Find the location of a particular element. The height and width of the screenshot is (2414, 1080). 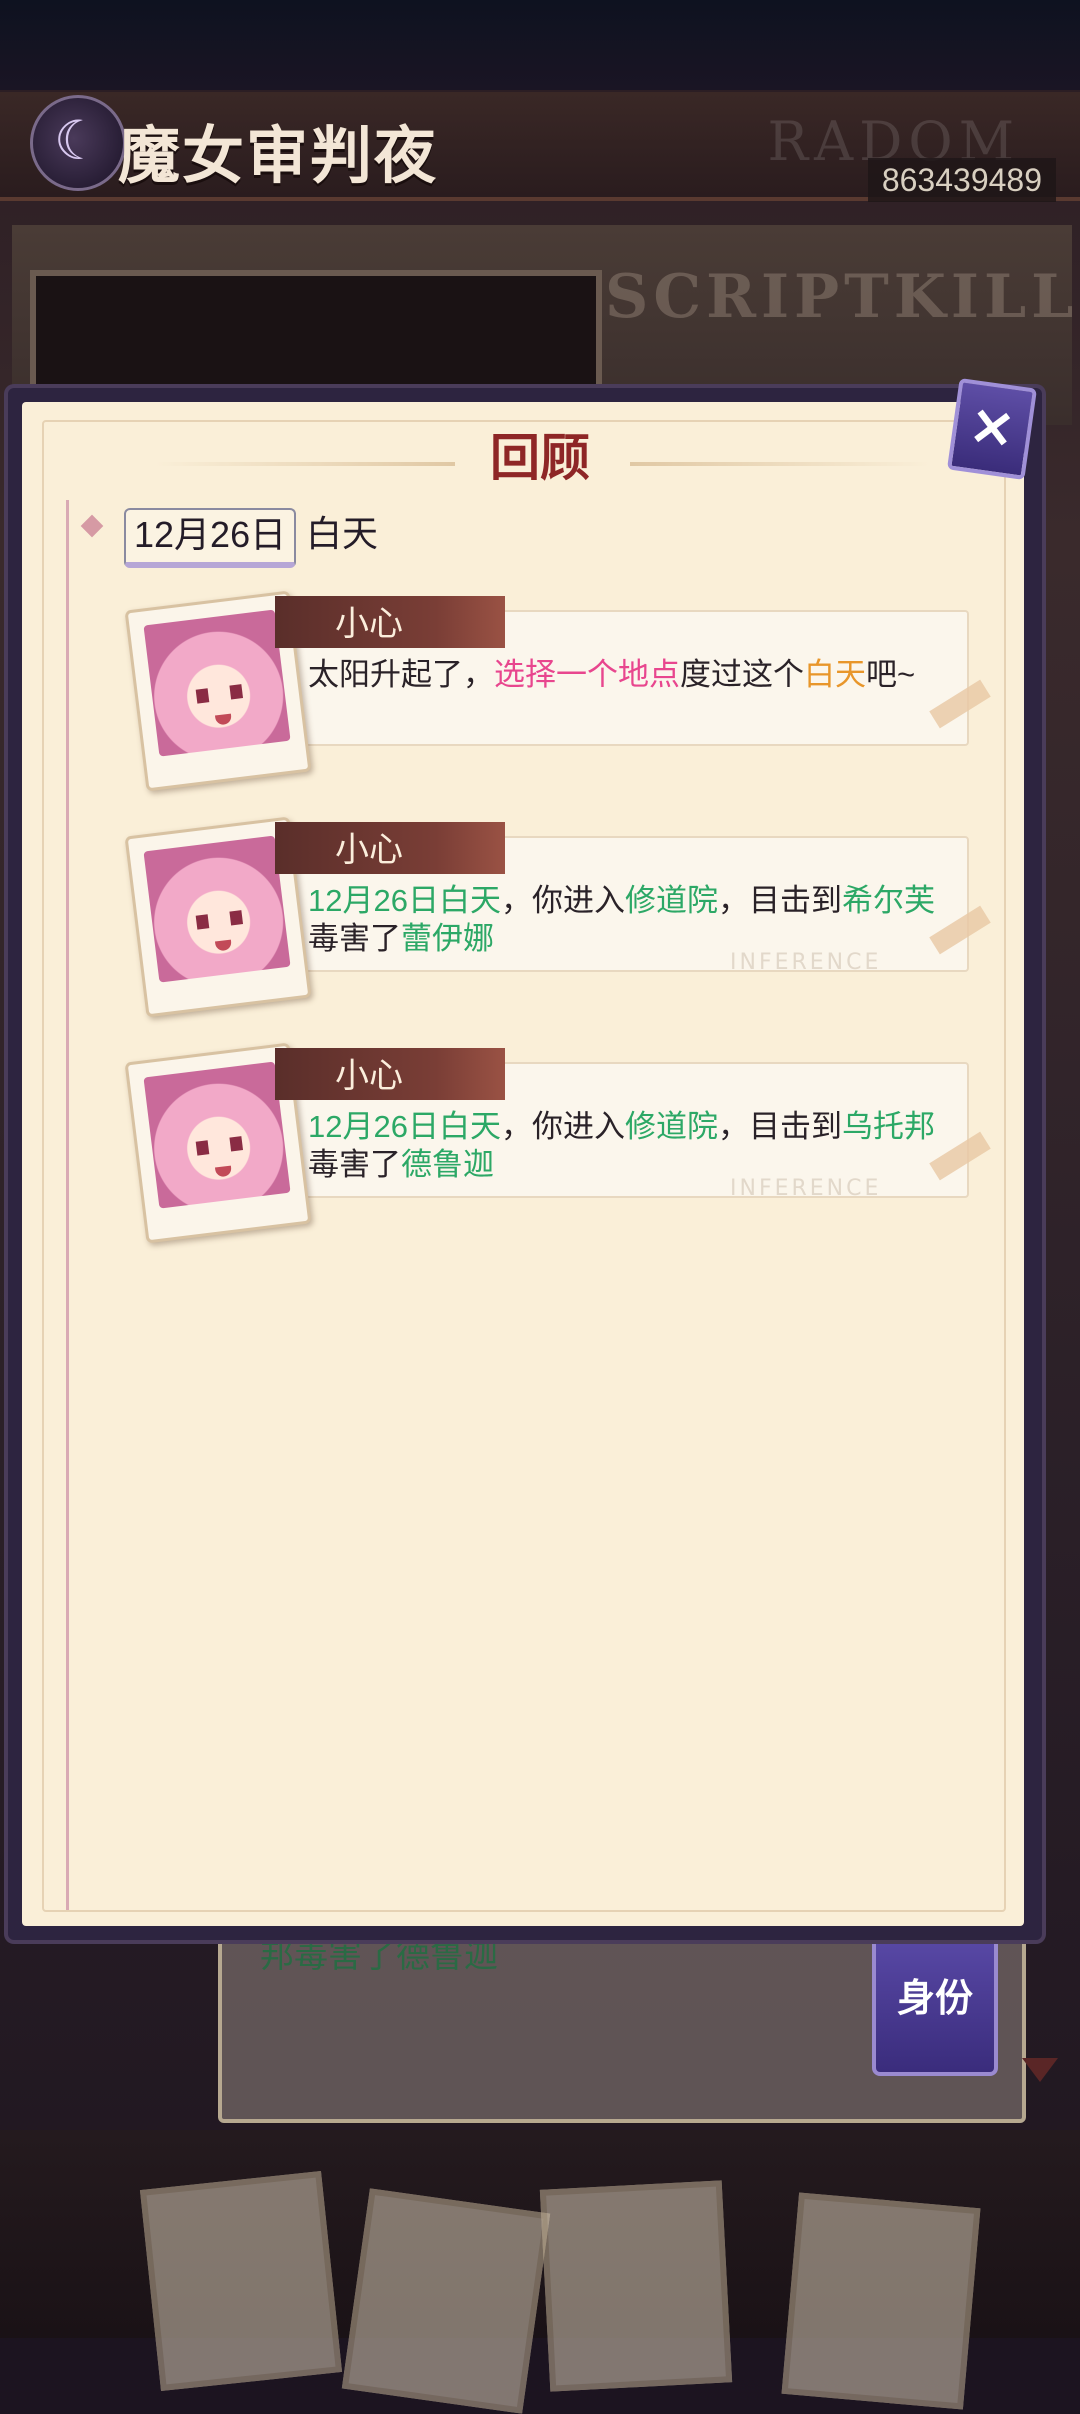

scroll-down-icon is located at coordinates (1040, 2070).